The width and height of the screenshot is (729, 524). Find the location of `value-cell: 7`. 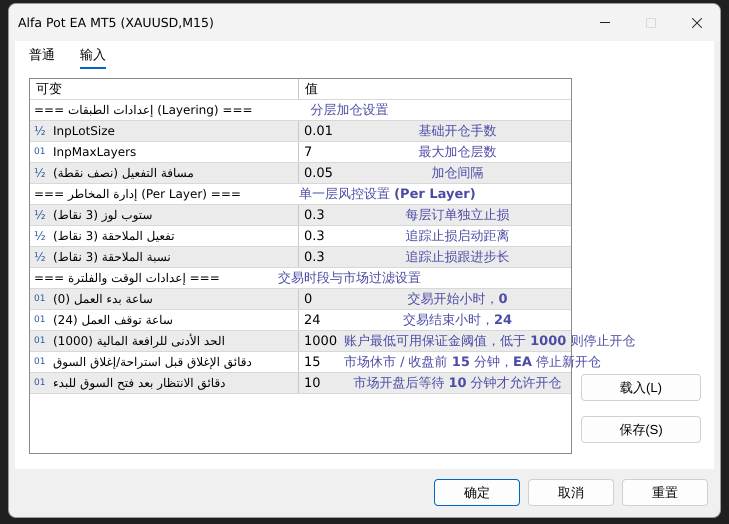

value-cell: 7 is located at coordinates (324, 152).